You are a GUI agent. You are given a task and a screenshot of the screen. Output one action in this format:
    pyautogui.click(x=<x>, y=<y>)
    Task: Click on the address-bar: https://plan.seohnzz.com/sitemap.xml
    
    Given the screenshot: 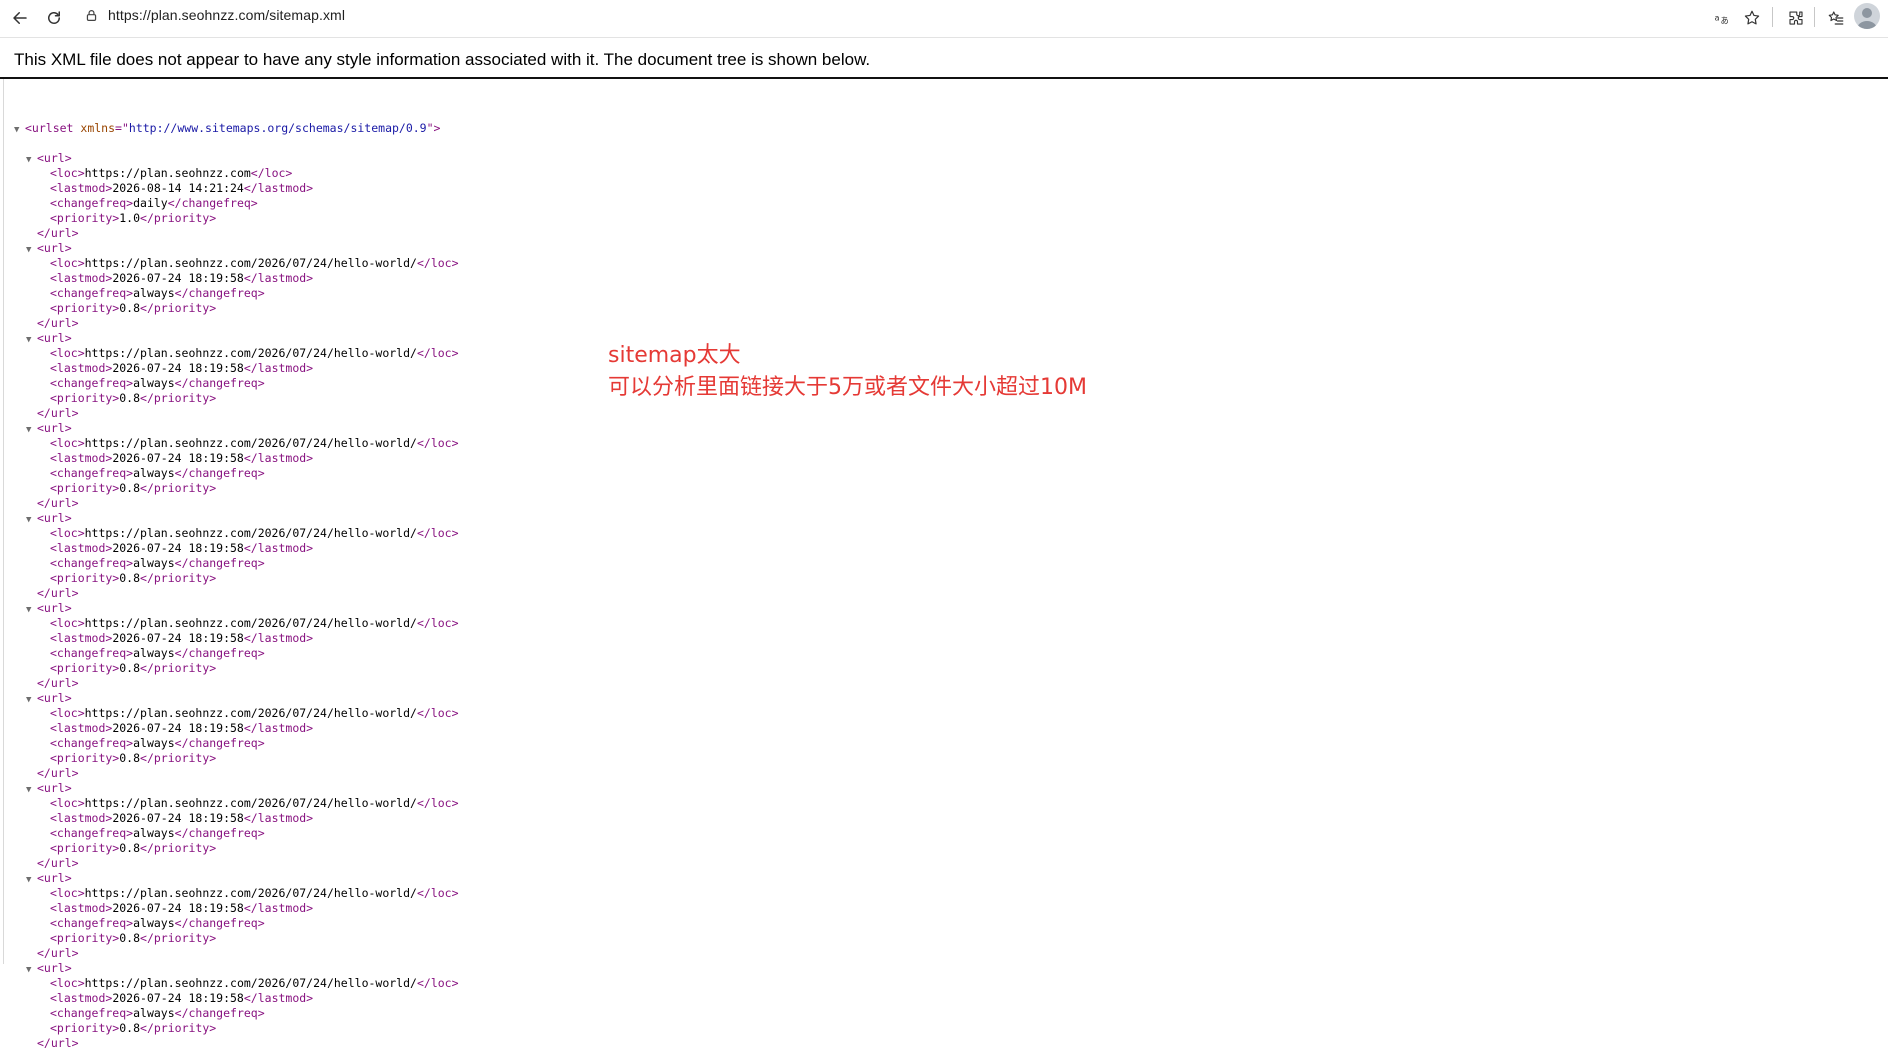 What is the action you would take?
    pyautogui.click(x=923, y=15)
    